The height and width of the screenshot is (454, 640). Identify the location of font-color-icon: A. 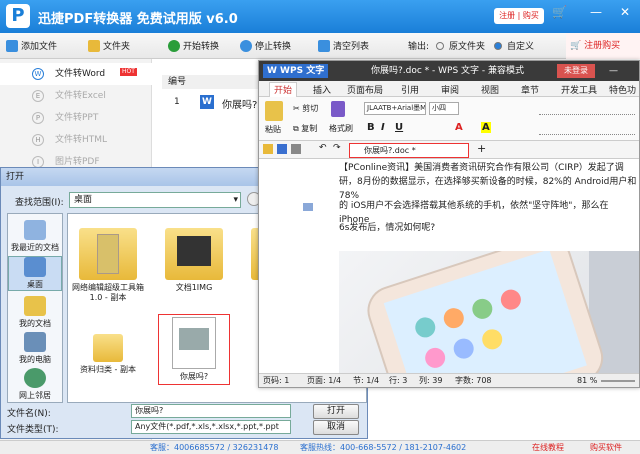
(459, 127).